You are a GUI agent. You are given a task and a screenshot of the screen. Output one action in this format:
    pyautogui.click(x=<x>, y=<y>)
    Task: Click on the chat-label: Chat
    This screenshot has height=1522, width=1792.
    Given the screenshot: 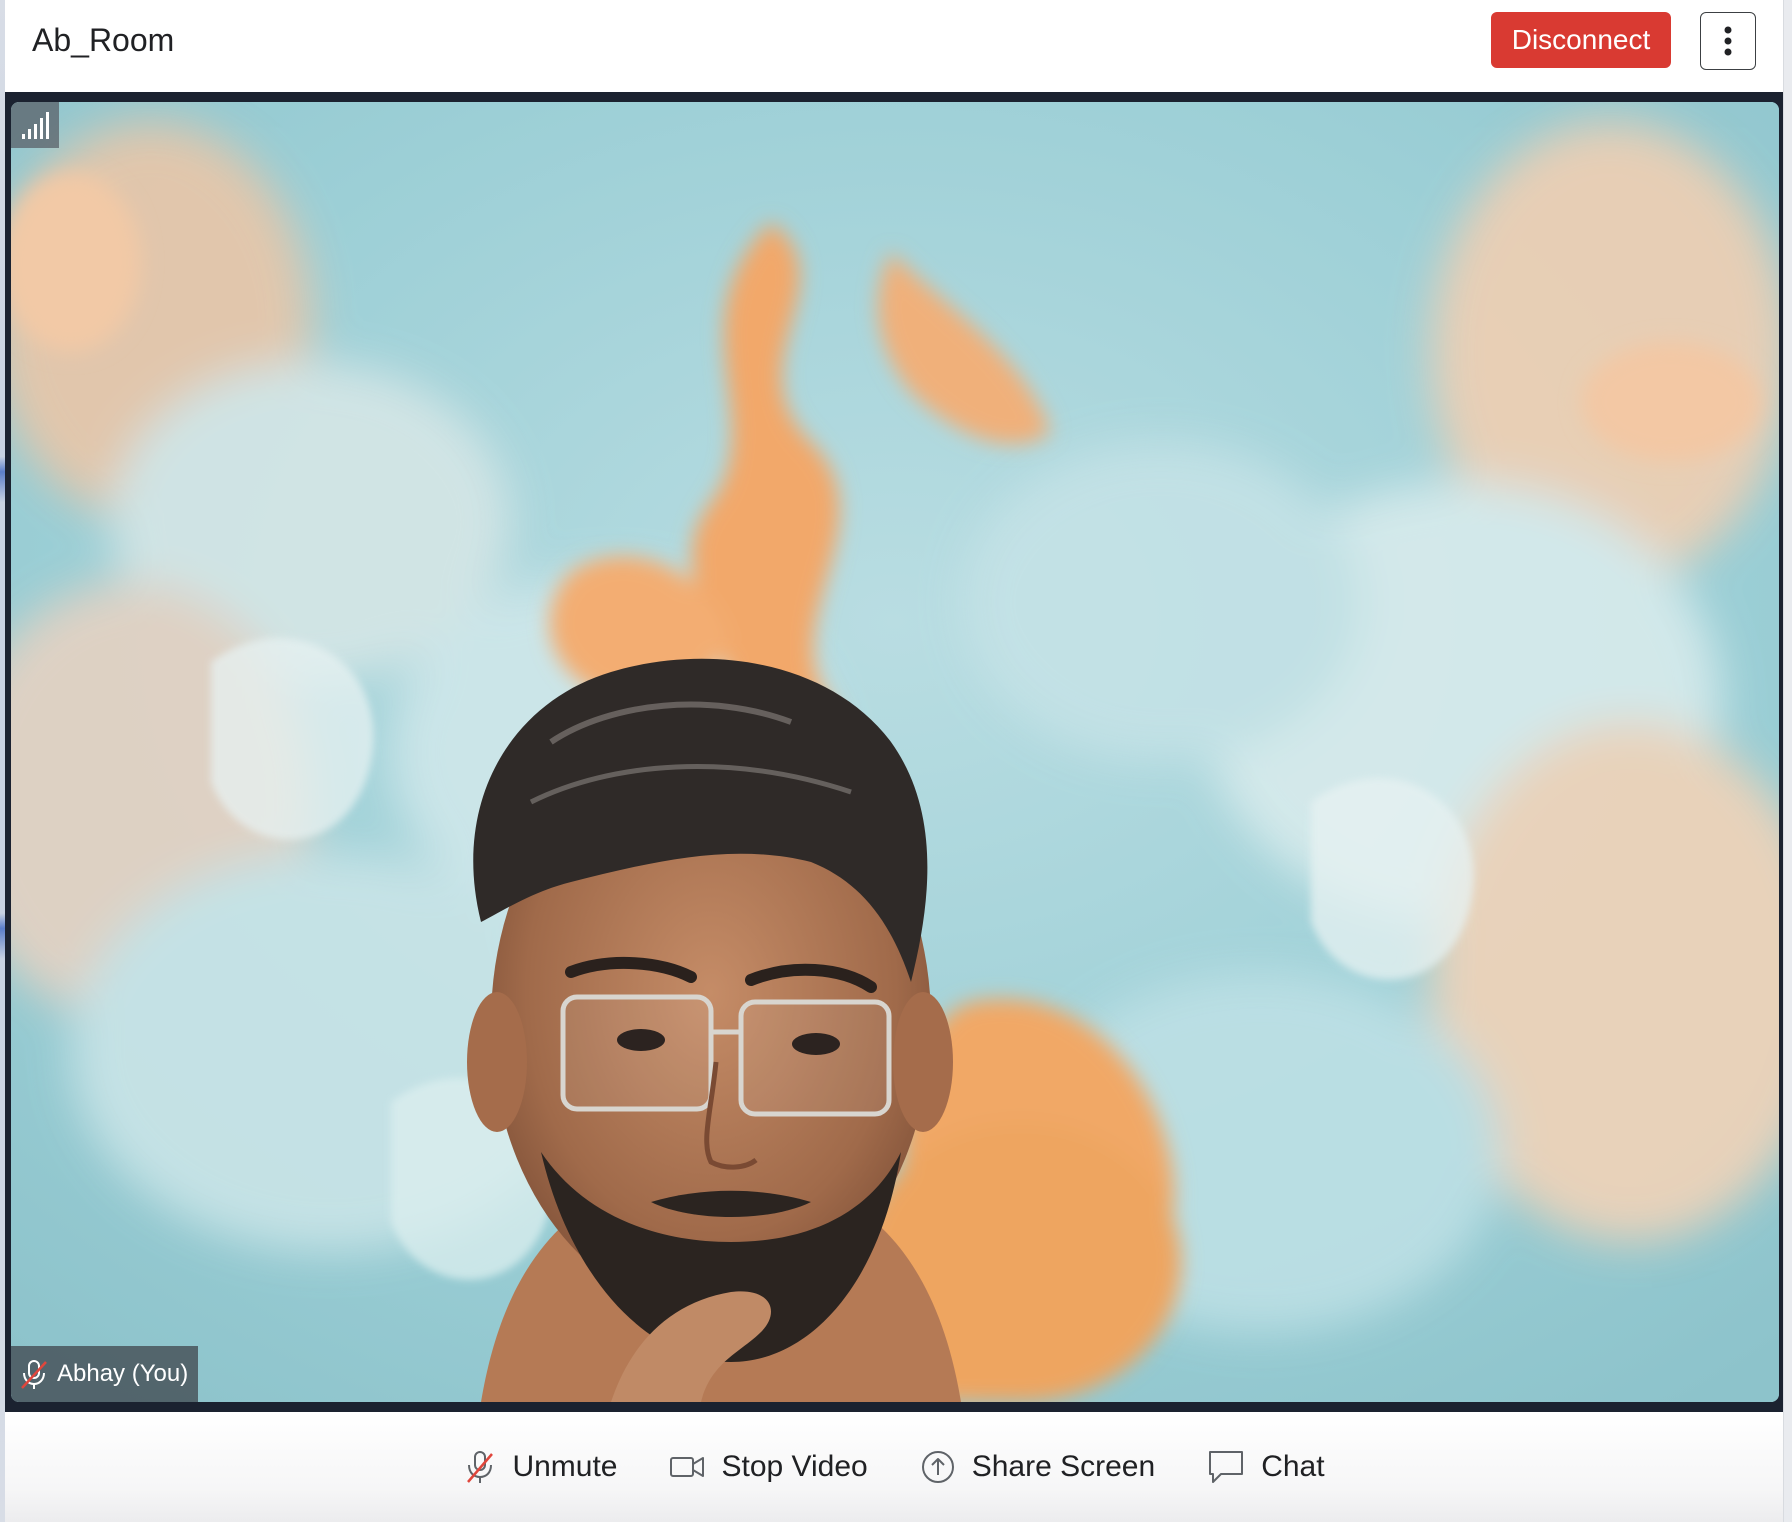 What is the action you would take?
    pyautogui.click(x=1293, y=1466)
    